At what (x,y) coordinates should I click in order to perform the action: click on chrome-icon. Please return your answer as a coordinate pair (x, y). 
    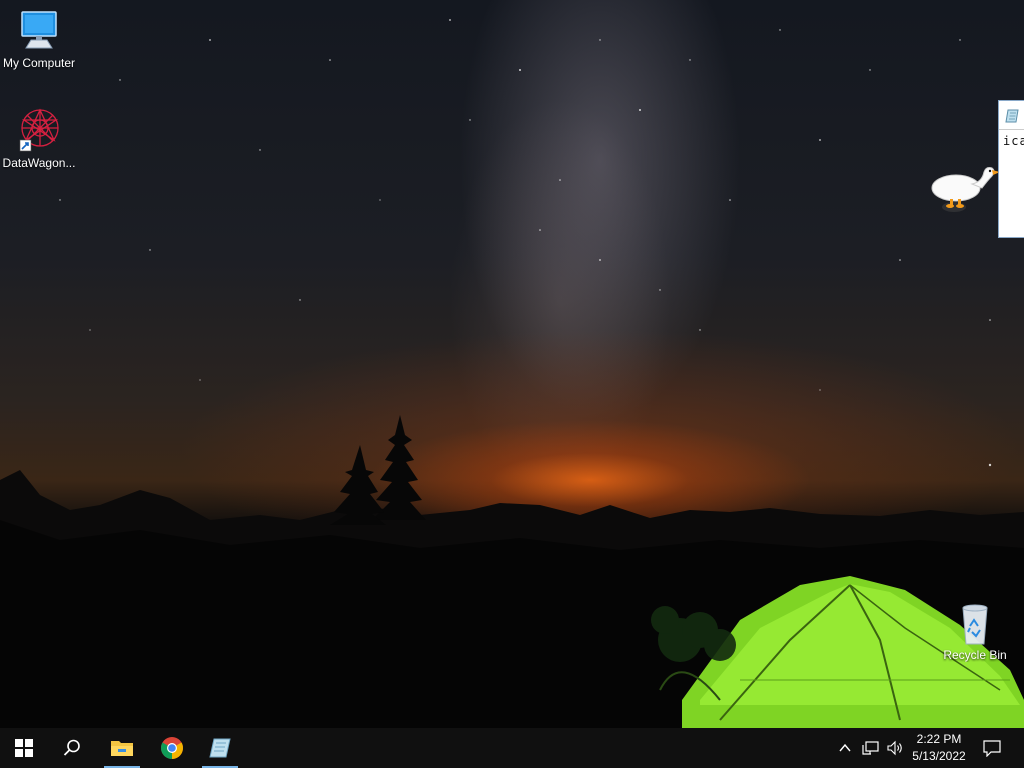
    Looking at the image, I should click on (172, 748).